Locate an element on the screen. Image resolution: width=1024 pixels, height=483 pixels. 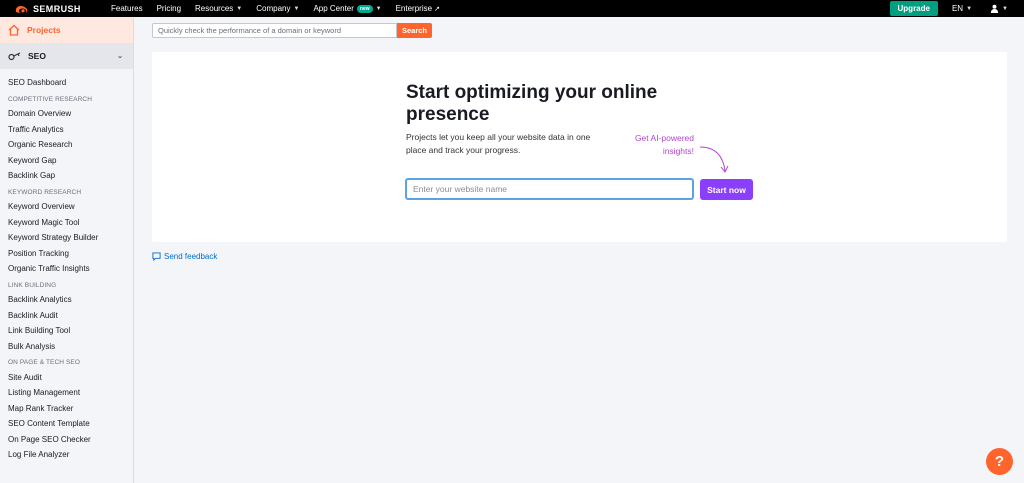
nav-resources: Resources ▼ is located at coordinates (218, 8).